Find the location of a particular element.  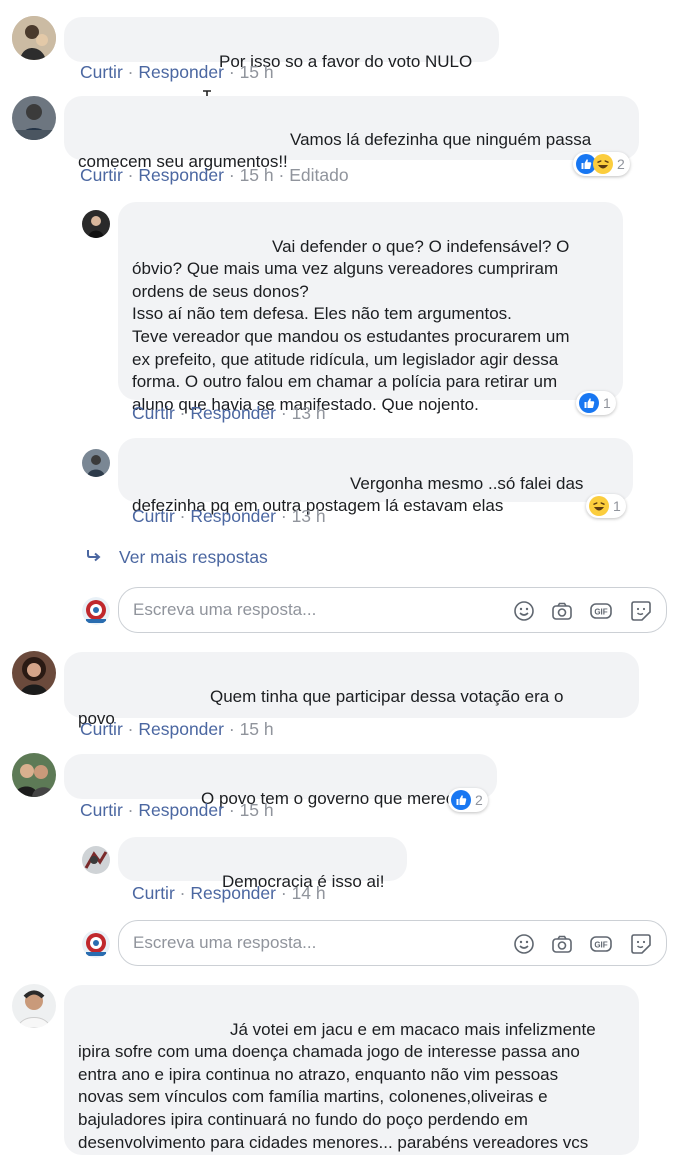

reply-actions: Curtir · Responder · 14 h is located at coordinates (229, 893).